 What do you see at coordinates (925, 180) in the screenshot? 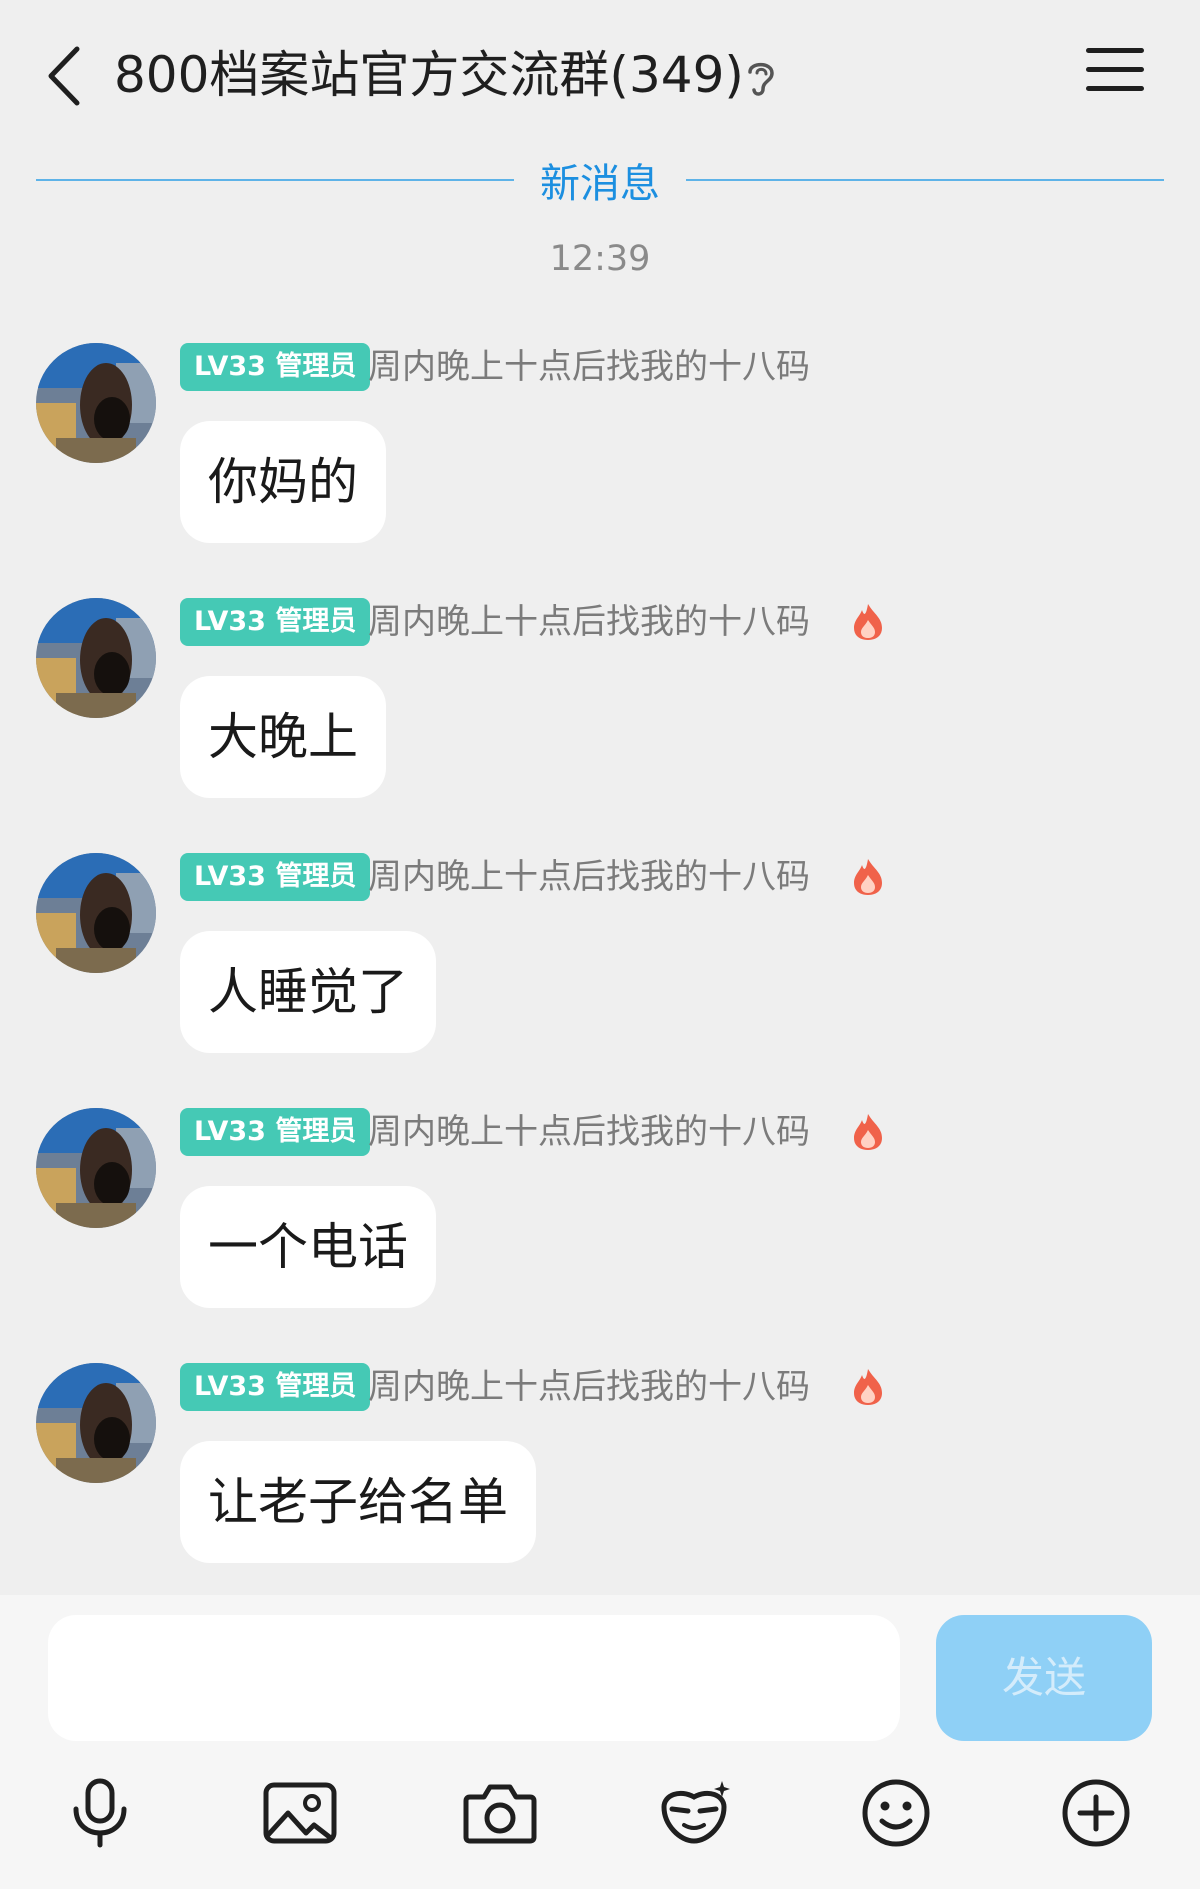
I see `divider-line-right` at bounding box center [925, 180].